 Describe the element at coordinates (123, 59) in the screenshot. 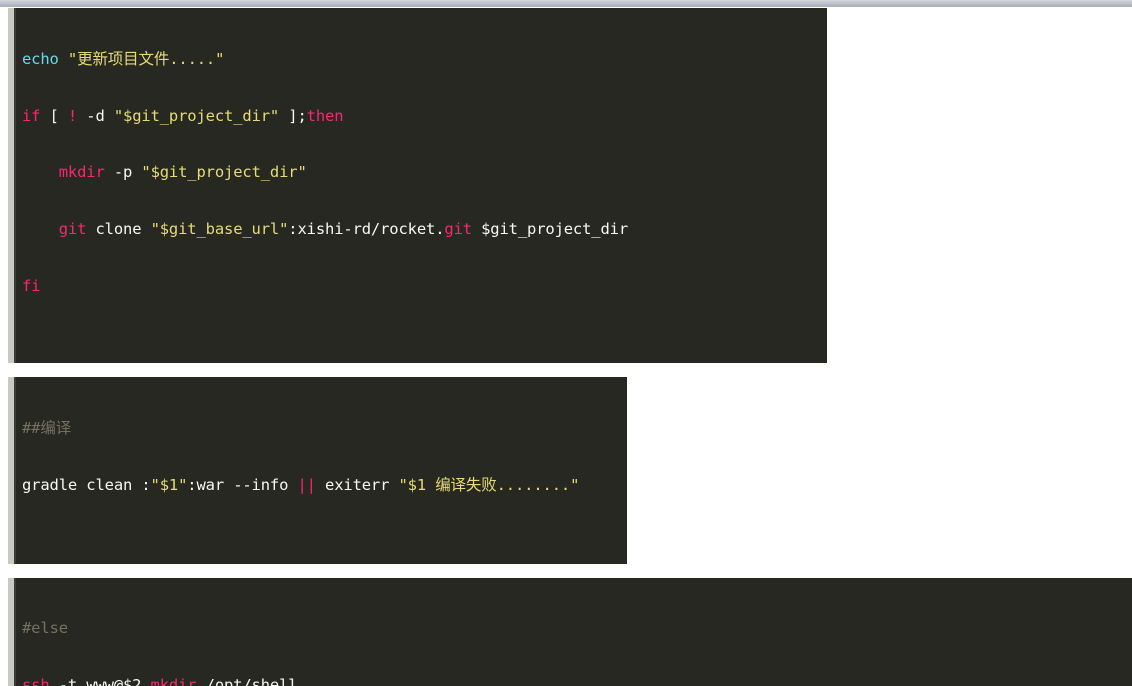

I see `code-line: echo "更新项目文件....."` at that location.